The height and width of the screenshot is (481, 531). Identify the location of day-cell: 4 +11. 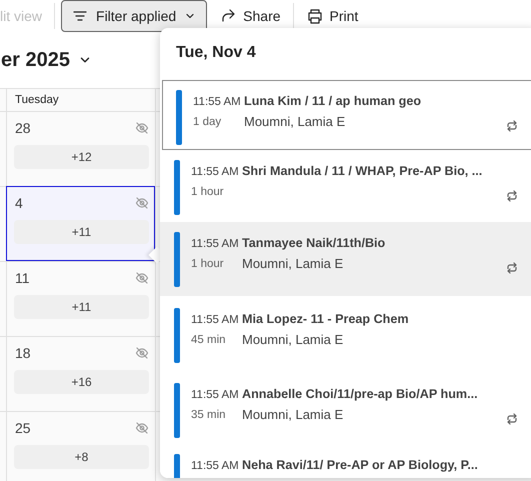
(80, 223).